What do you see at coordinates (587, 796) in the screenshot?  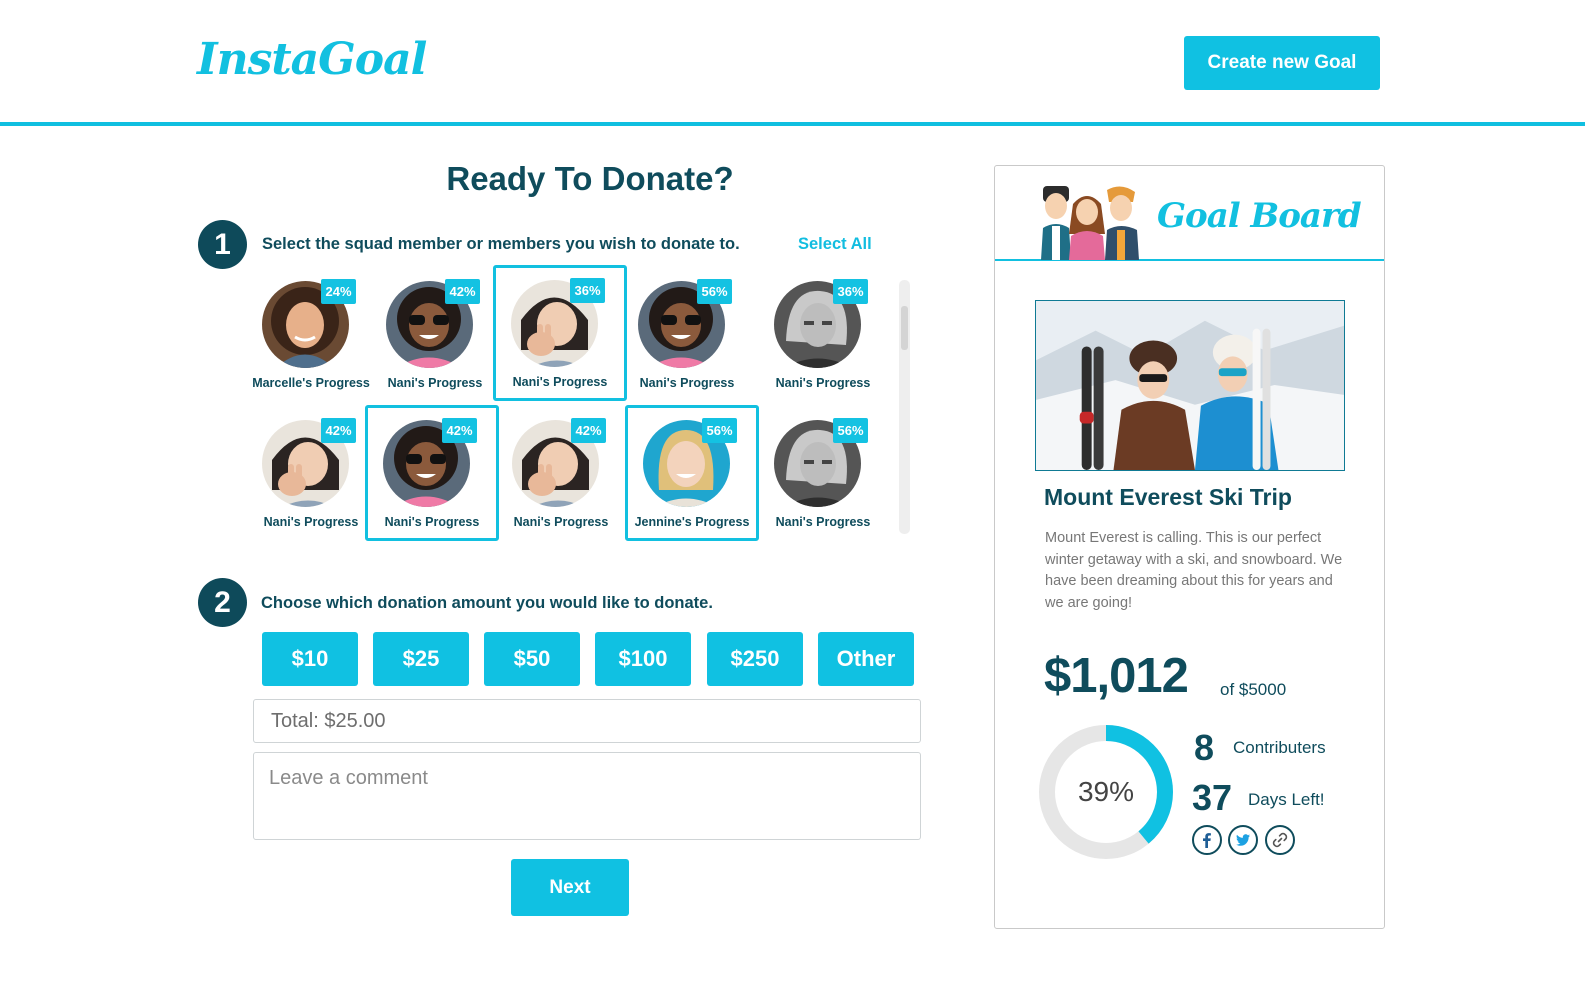 I see `comment-field` at bounding box center [587, 796].